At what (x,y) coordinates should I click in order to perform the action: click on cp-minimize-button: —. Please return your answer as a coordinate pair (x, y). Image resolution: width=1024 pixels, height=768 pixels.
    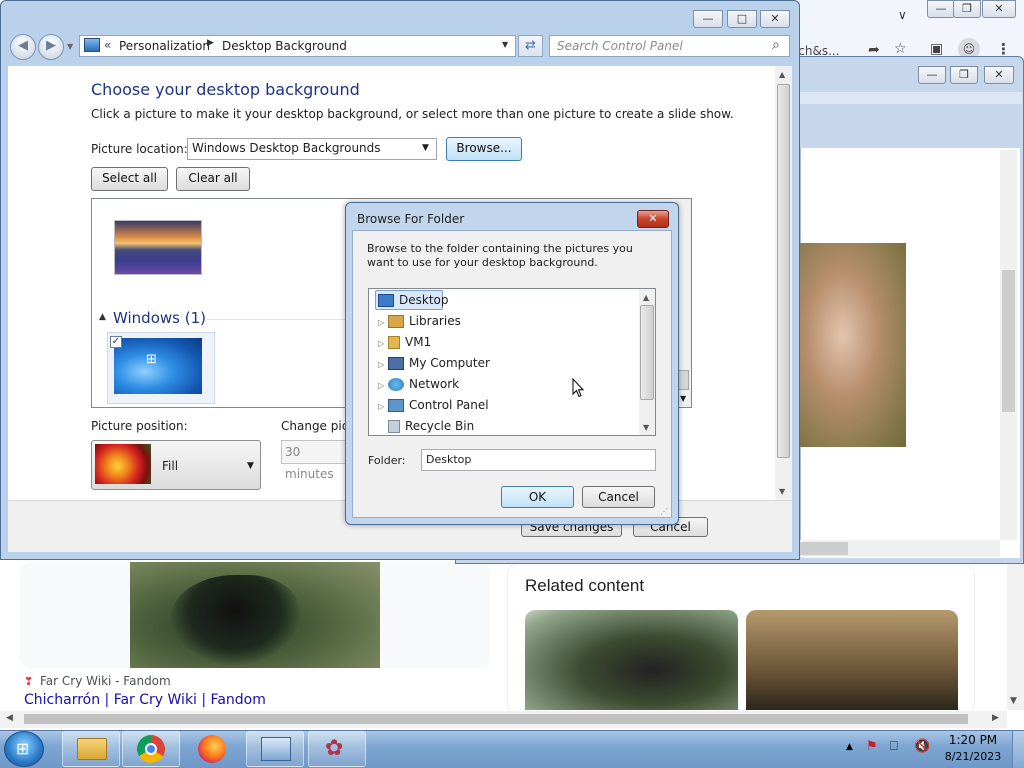
    Looking at the image, I should click on (708, 19).